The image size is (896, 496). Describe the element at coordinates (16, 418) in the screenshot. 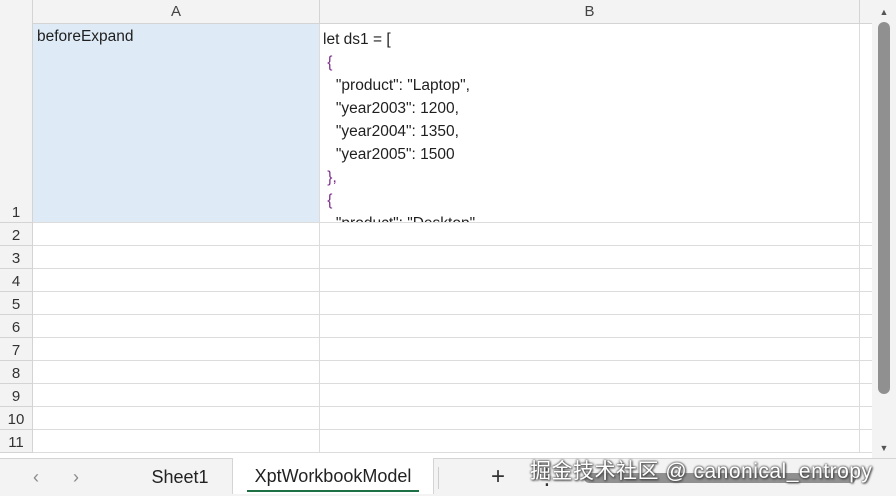

I see `row-header-10: 10` at that location.